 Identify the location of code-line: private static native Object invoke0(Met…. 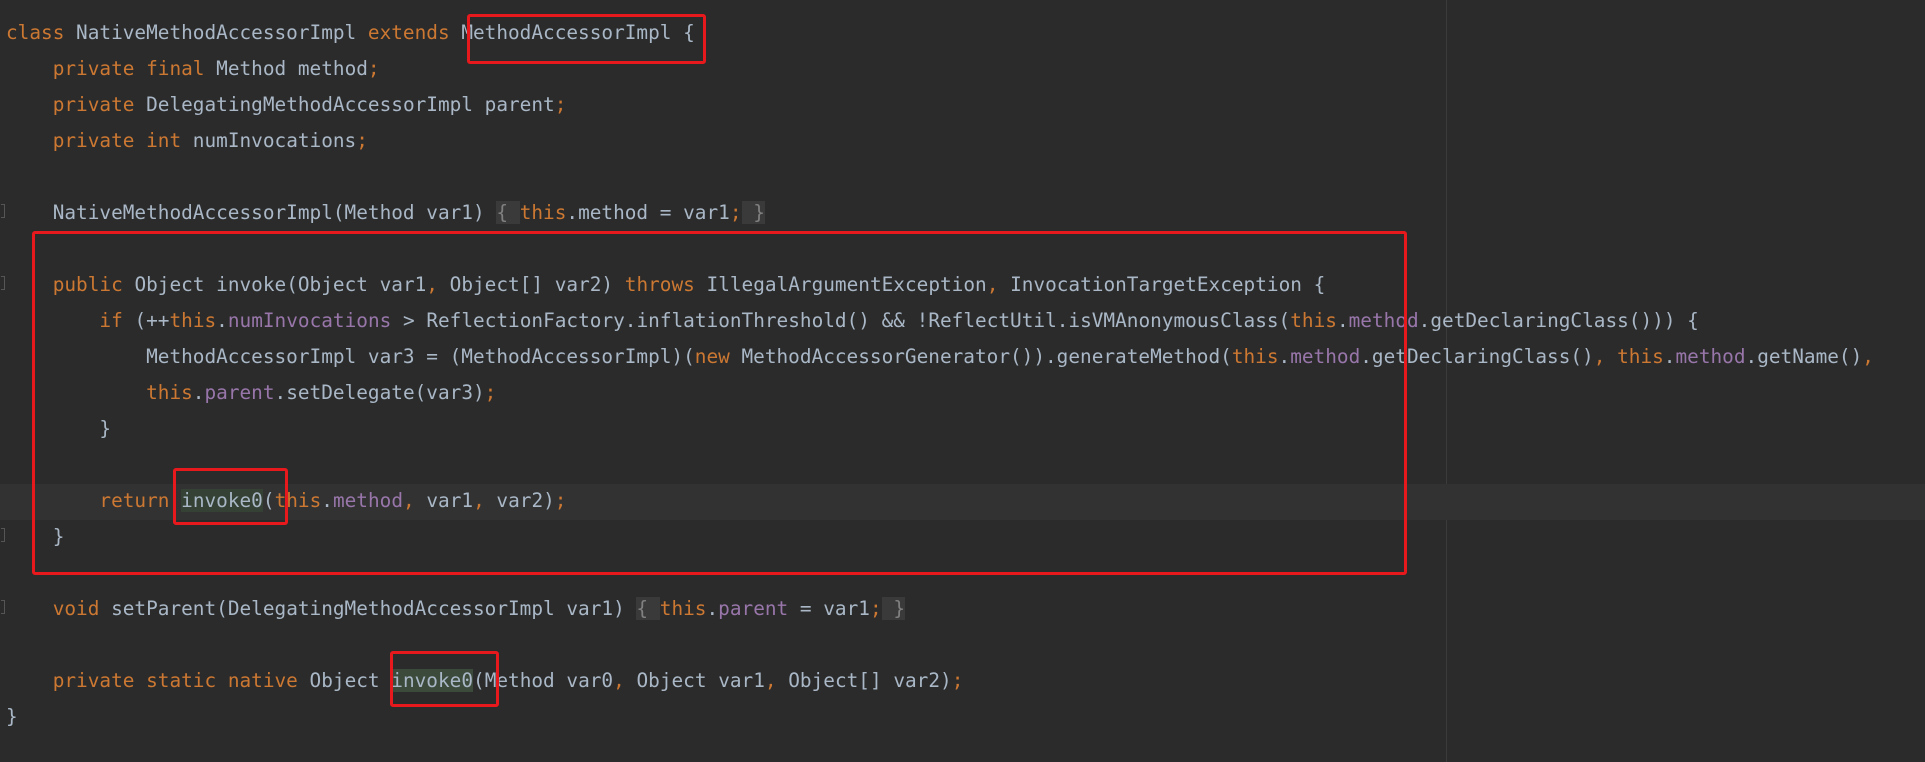
(484, 681).